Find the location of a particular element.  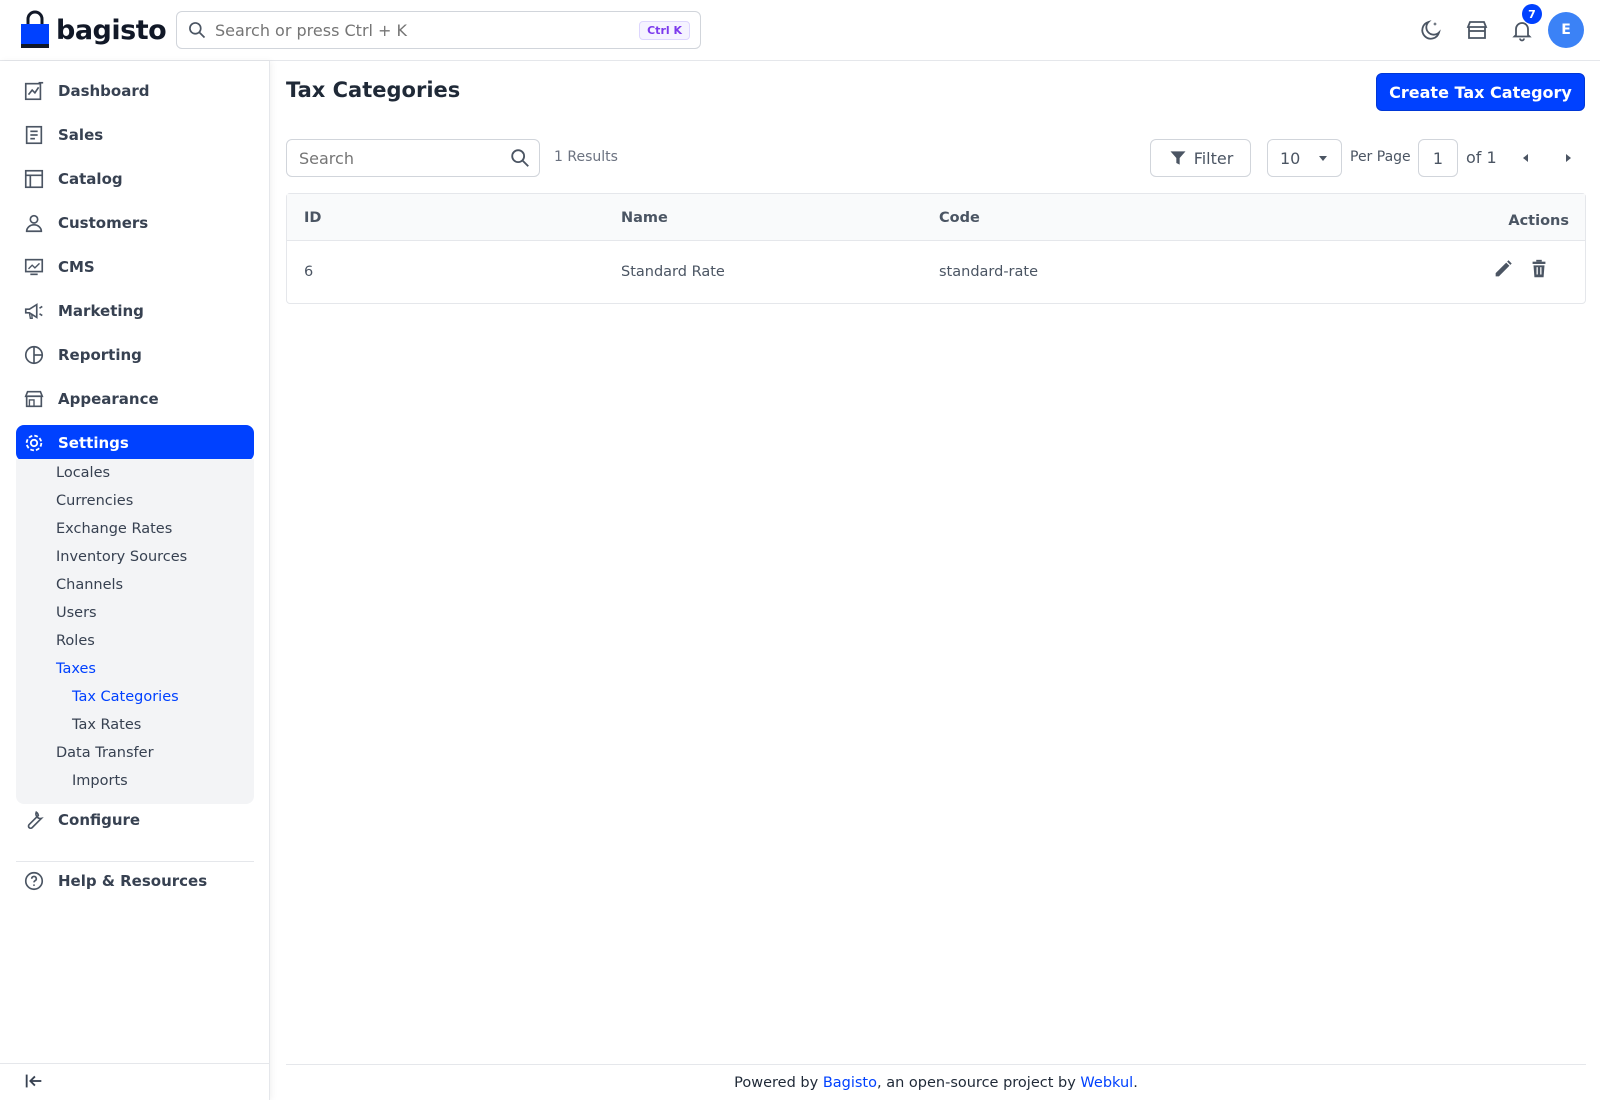

submenu-item-exchange-rates: Exchange Rates is located at coordinates (114, 529).